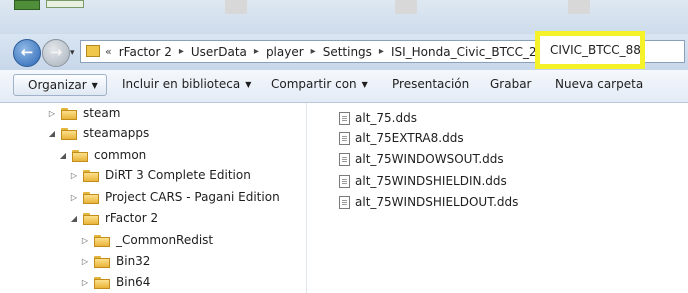  What do you see at coordinates (102, 155) in the screenshot?
I see `tree-item: ◢ common` at bounding box center [102, 155].